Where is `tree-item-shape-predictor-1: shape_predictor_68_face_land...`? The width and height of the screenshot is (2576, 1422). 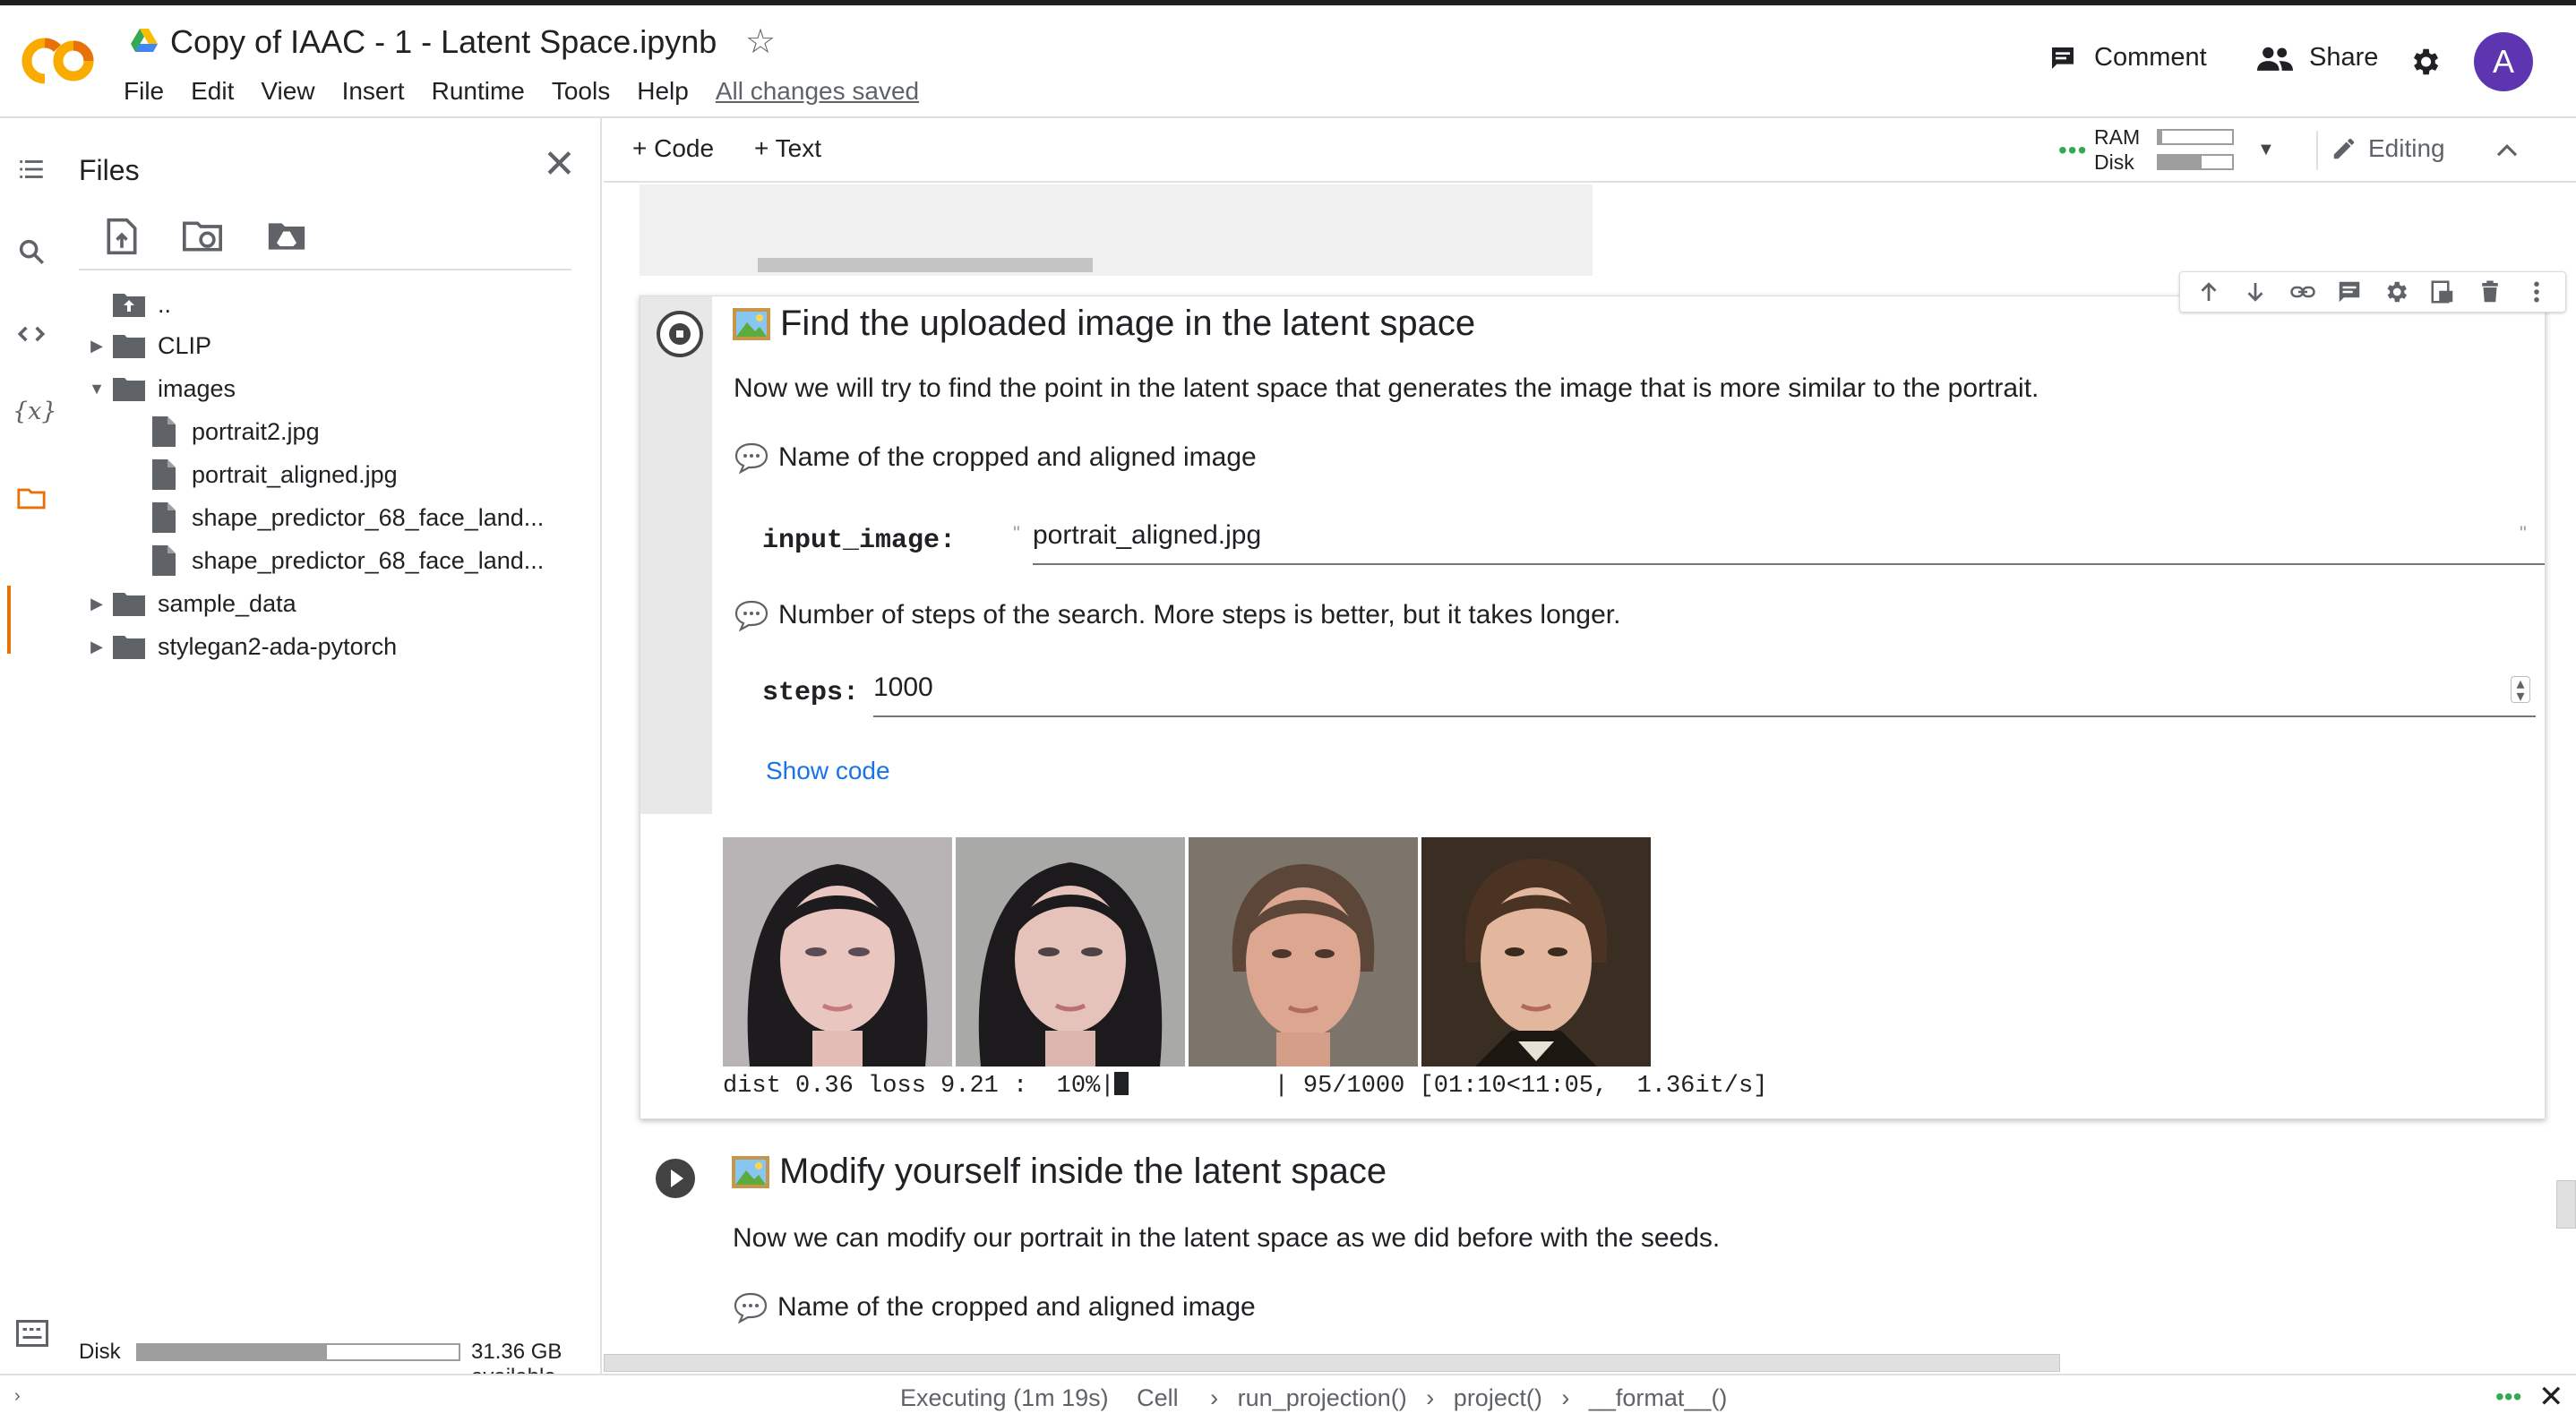 tree-item-shape-predictor-1: shape_predictor_68_face_land... is located at coordinates (348, 517).